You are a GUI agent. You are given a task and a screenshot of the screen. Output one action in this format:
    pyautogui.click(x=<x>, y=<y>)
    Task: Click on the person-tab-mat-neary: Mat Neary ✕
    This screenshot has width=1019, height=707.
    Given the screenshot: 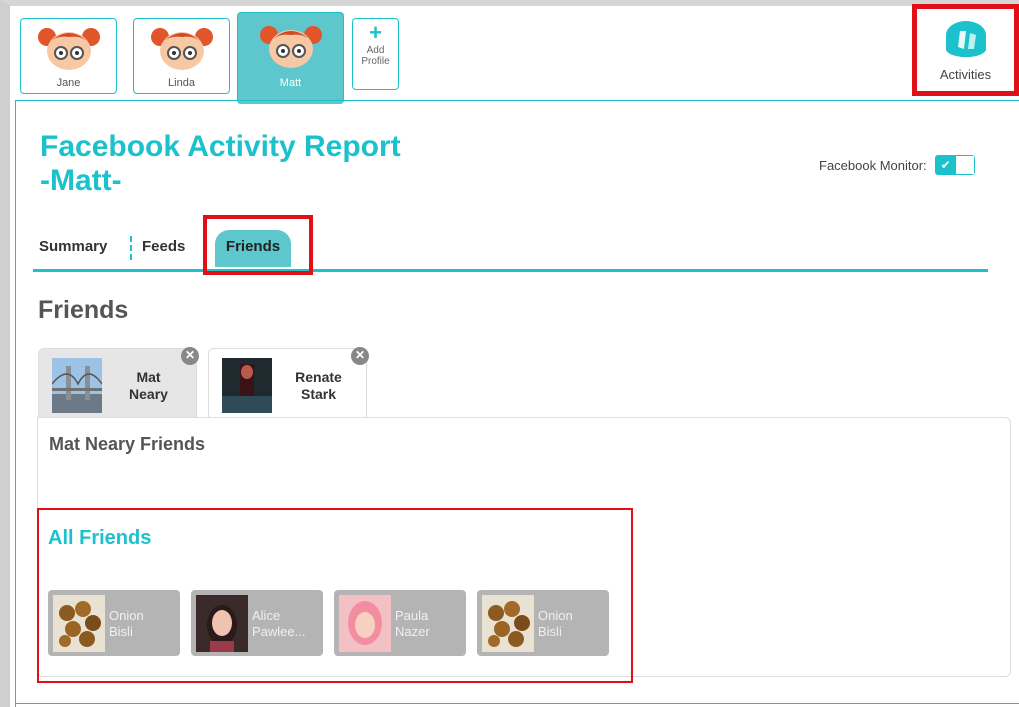 What is the action you would take?
    pyautogui.click(x=118, y=382)
    